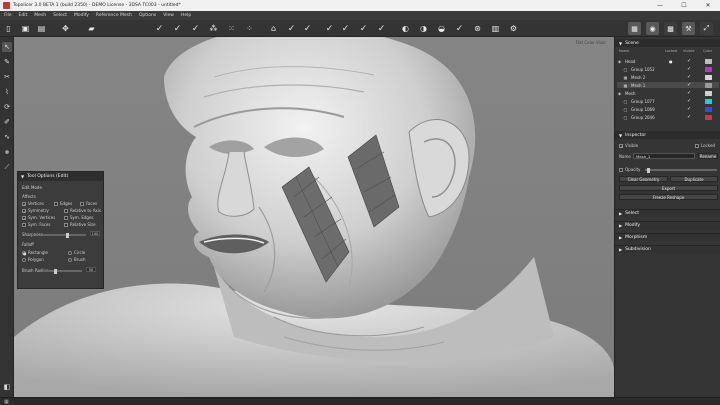 Image resolution: width=720 pixels, height=405 pixels. Describe the element at coordinates (213, 28) in the screenshot. I see `relax-icon: ⁂` at that location.